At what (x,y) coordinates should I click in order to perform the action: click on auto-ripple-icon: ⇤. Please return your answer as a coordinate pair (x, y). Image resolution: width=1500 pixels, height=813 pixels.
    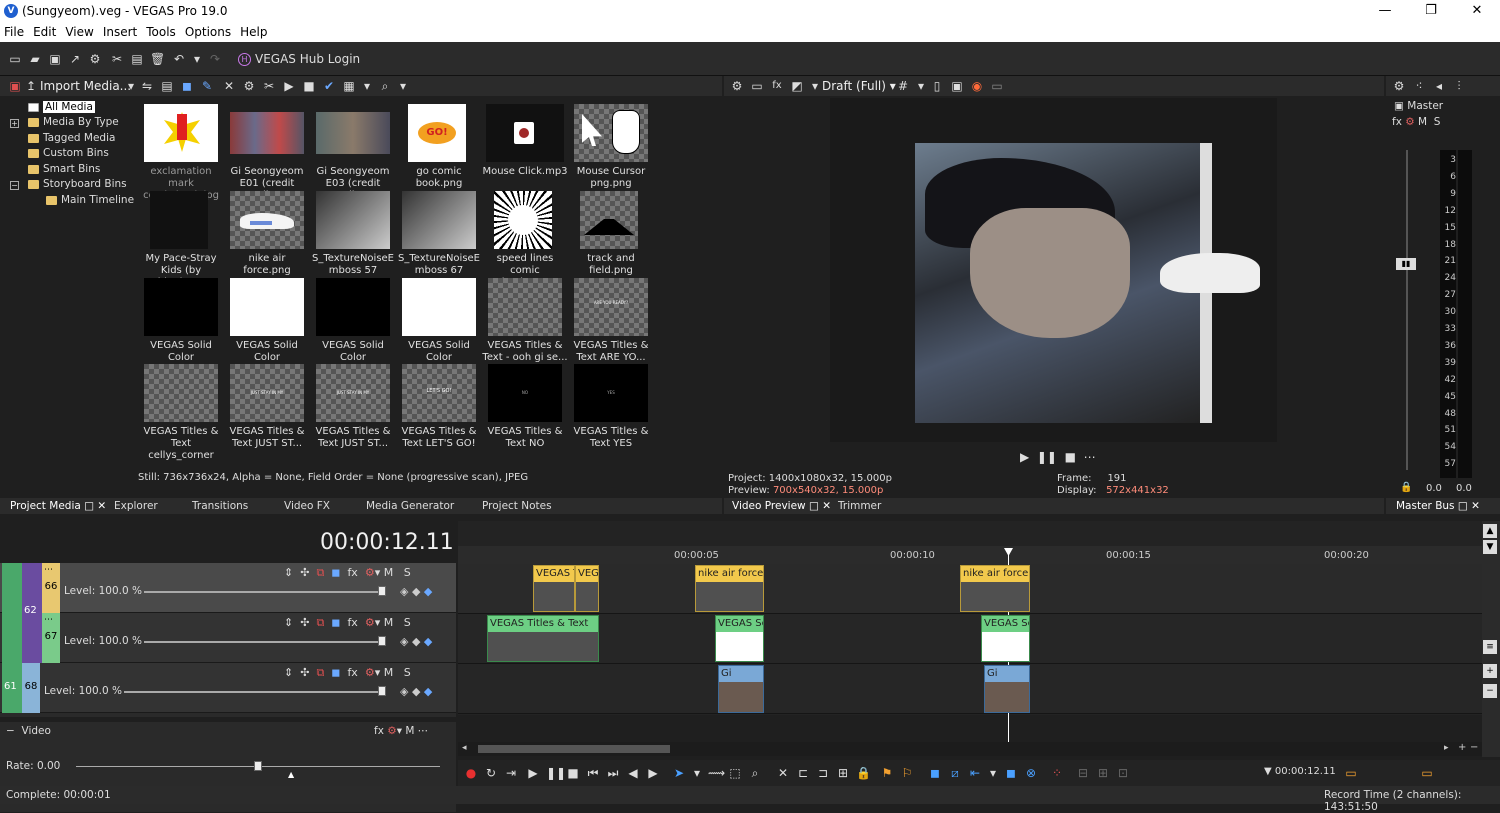
    Looking at the image, I should click on (975, 773).